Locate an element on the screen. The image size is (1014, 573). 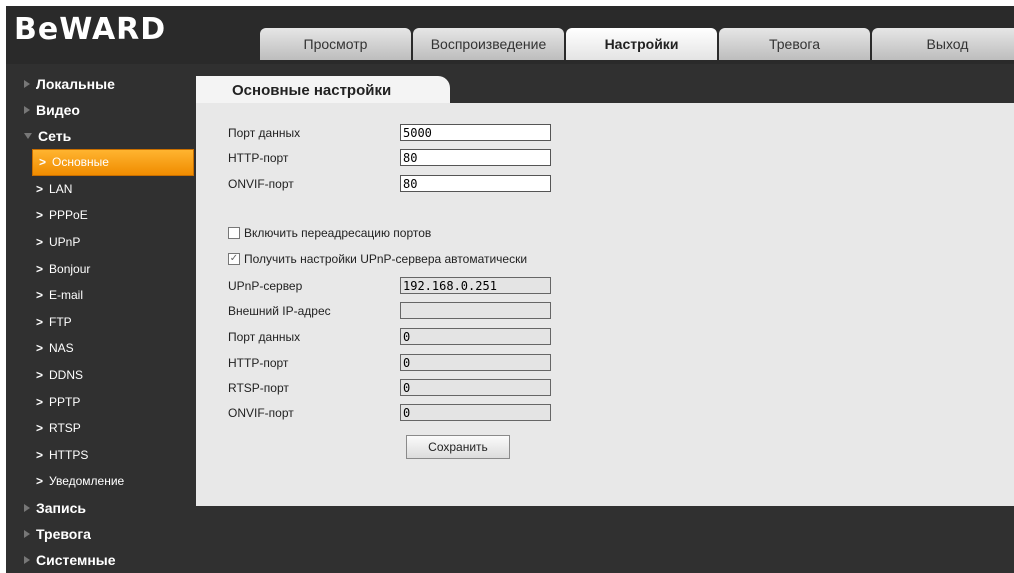
tab-playback: Воспроизведение is located at coordinates (488, 44).